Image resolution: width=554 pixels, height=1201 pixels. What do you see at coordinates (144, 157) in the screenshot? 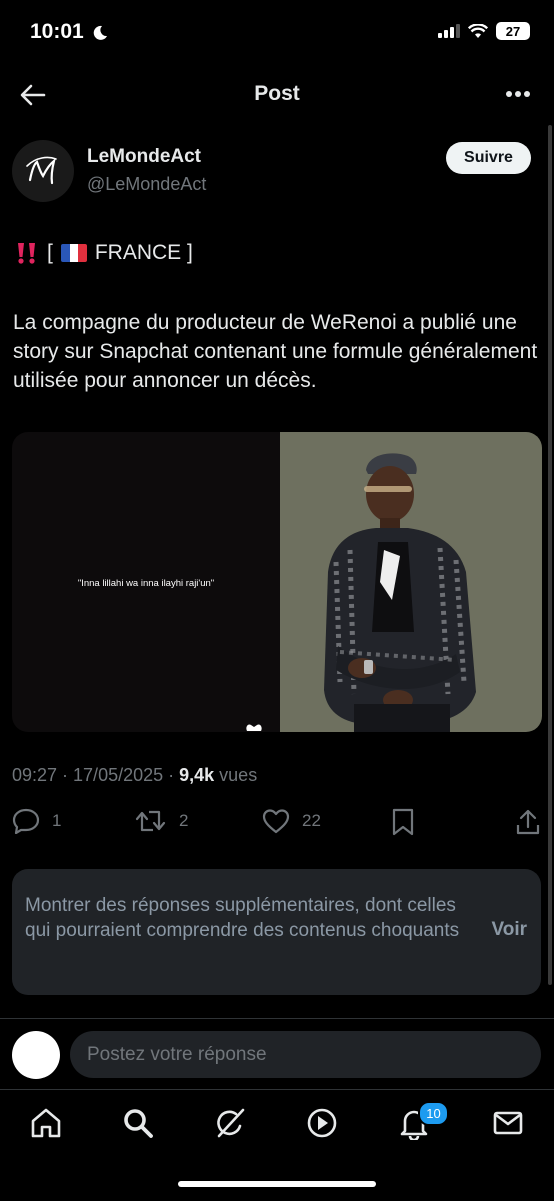
I see `author-display-name: LeMondeAct` at bounding box center [144, 157].